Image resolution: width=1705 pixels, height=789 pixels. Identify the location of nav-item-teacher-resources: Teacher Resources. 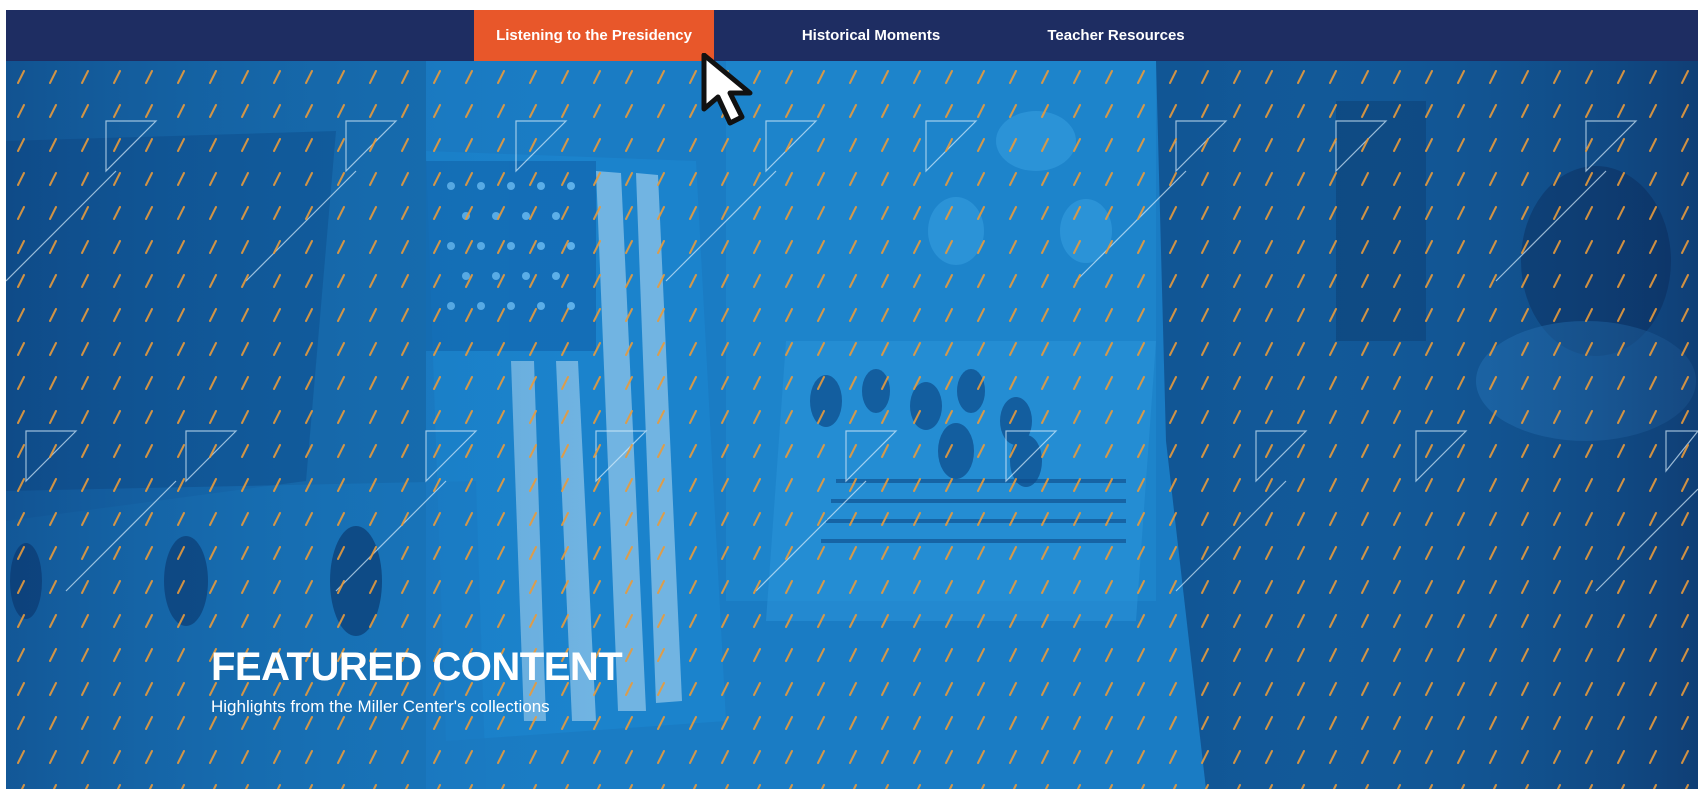
(1116, 35).